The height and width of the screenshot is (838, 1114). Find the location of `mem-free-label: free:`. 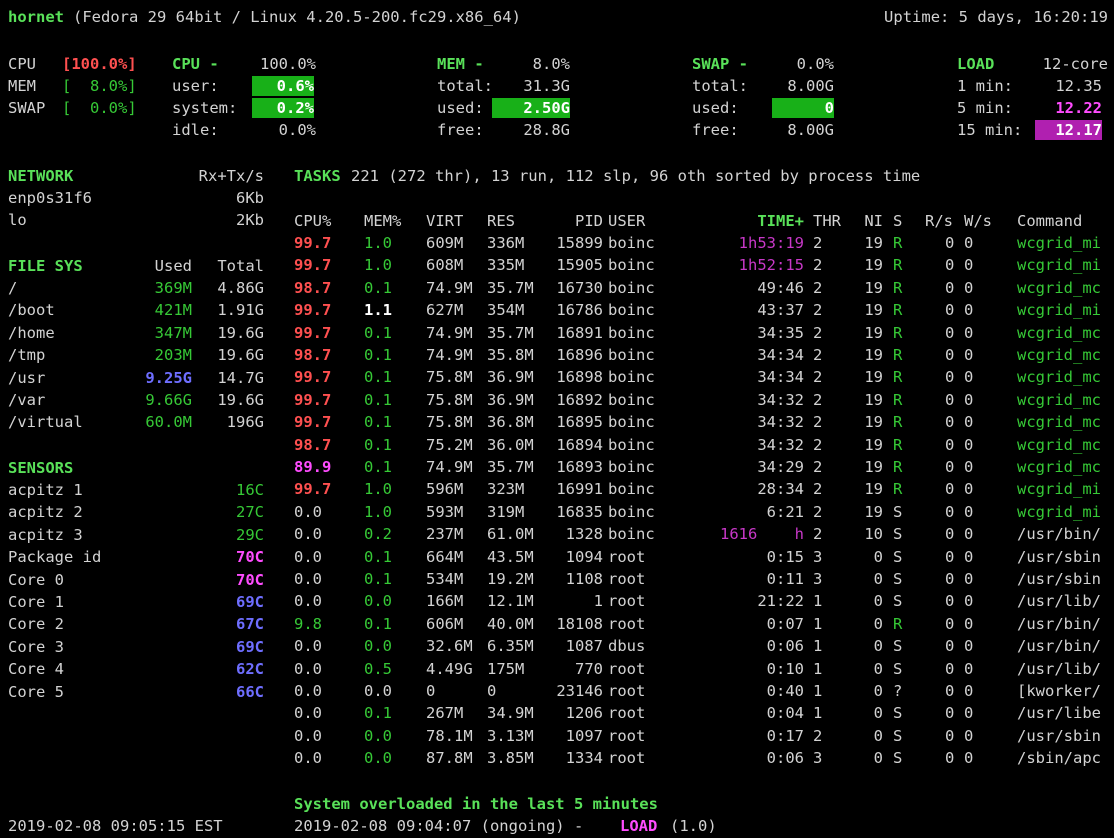

mem-free-label: free: is located at coordinates (460, 130).